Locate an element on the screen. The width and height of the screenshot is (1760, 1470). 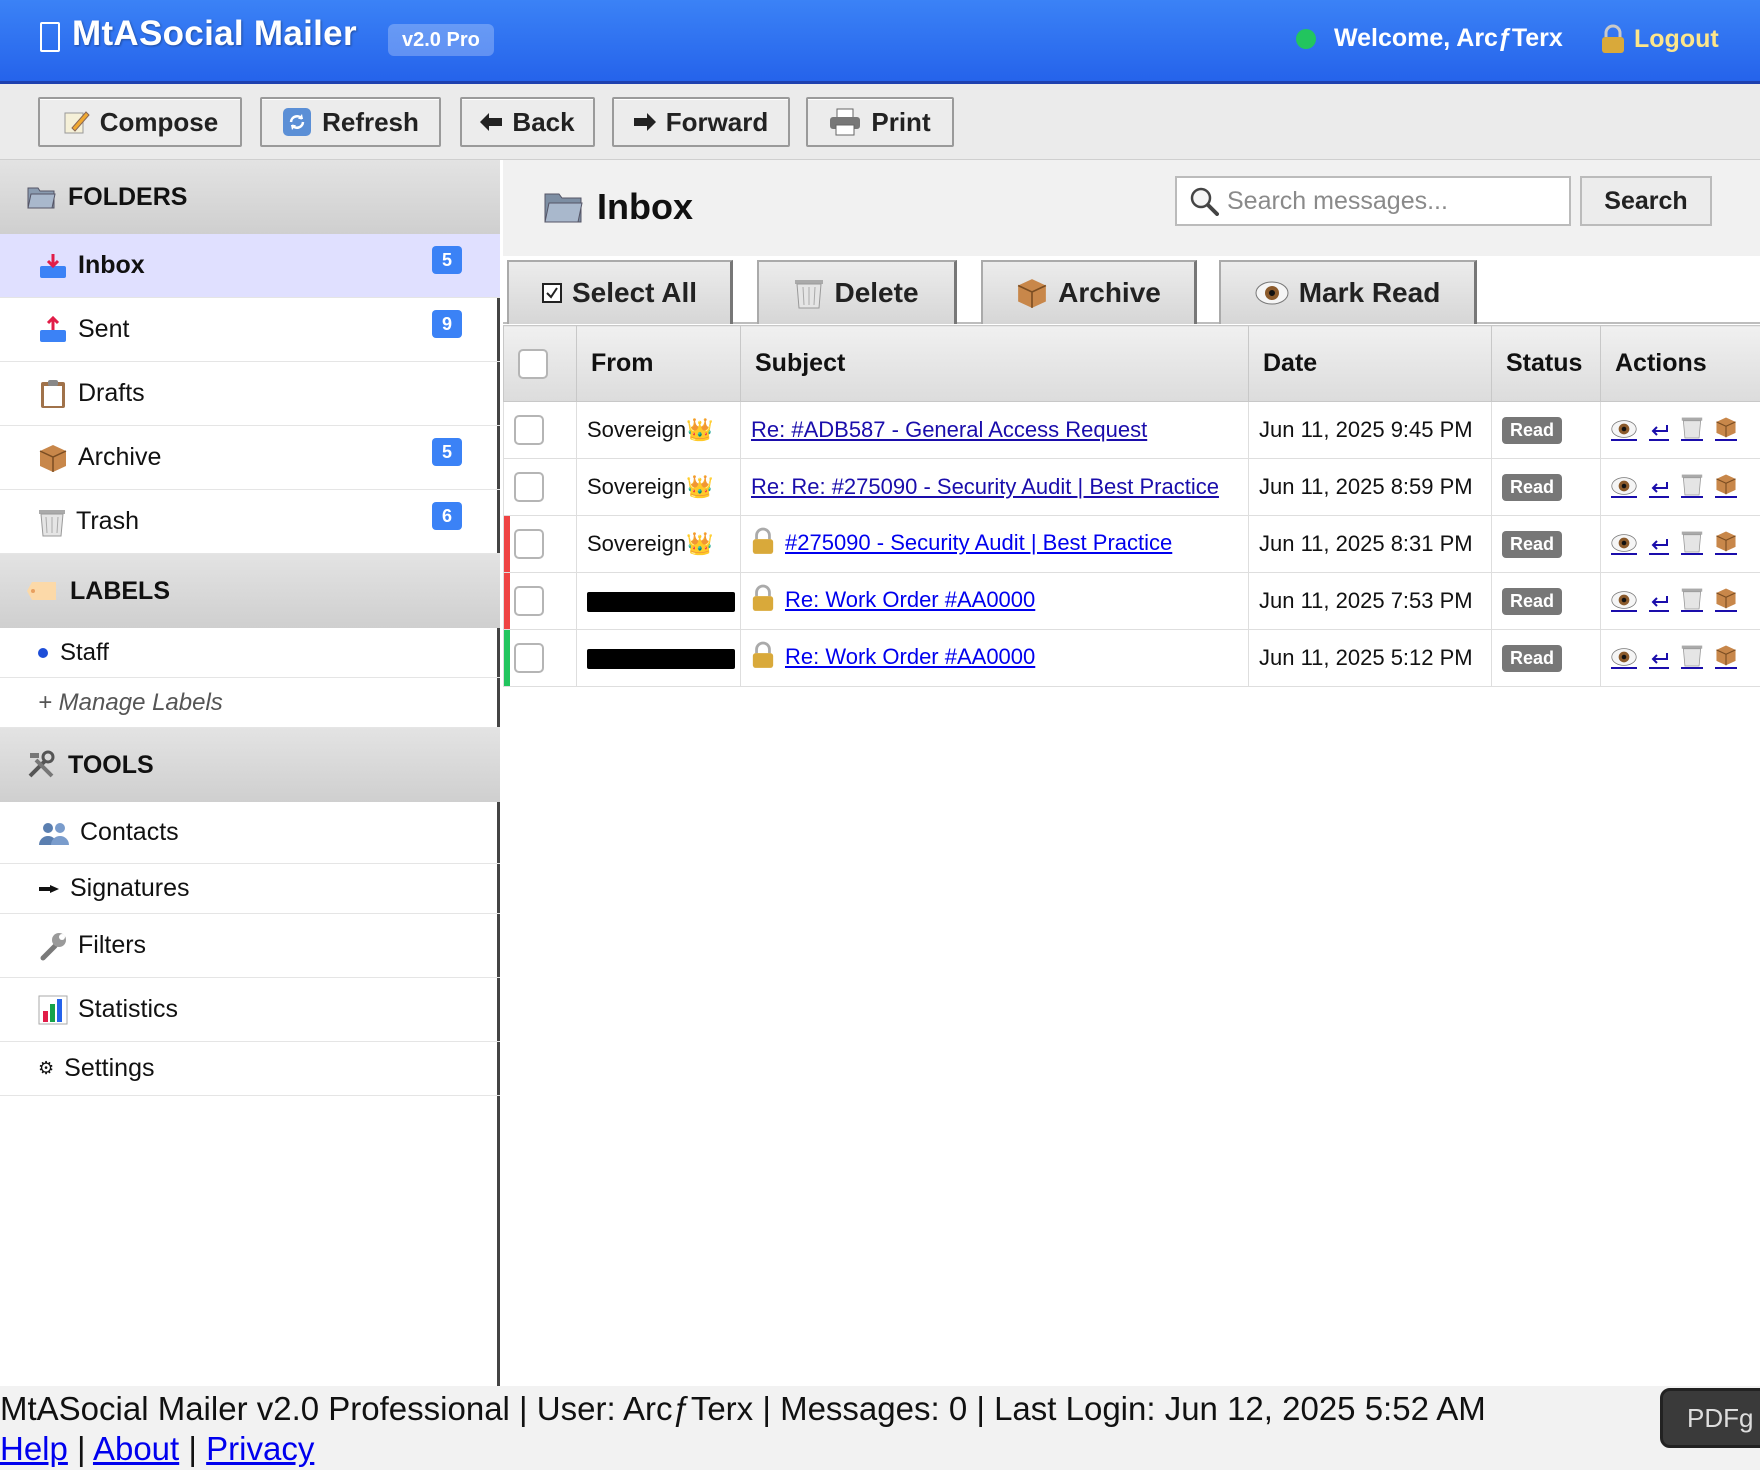
archive-label: Archive is located at coordinates (1109, 292).